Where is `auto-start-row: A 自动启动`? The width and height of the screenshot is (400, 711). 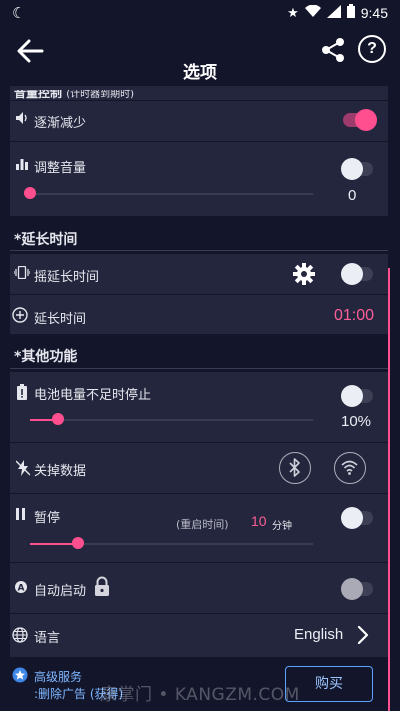 auto-start-row: A 自动启动 is located at coordinates (199, 588).